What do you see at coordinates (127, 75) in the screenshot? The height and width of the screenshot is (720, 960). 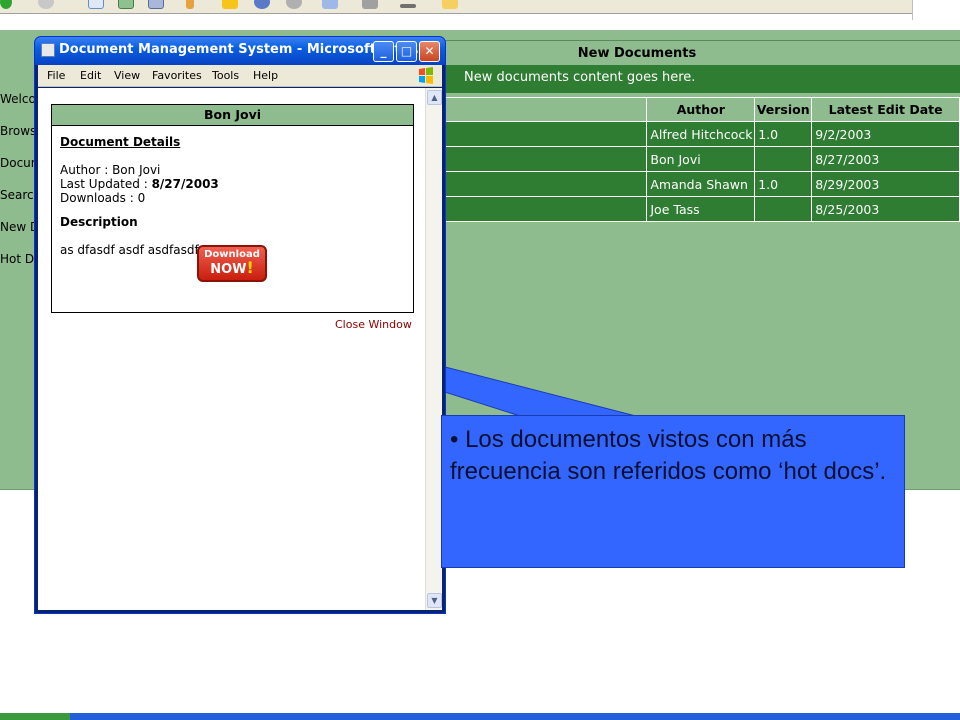 I see `menu-view: View` at bounding box center [127, 75].